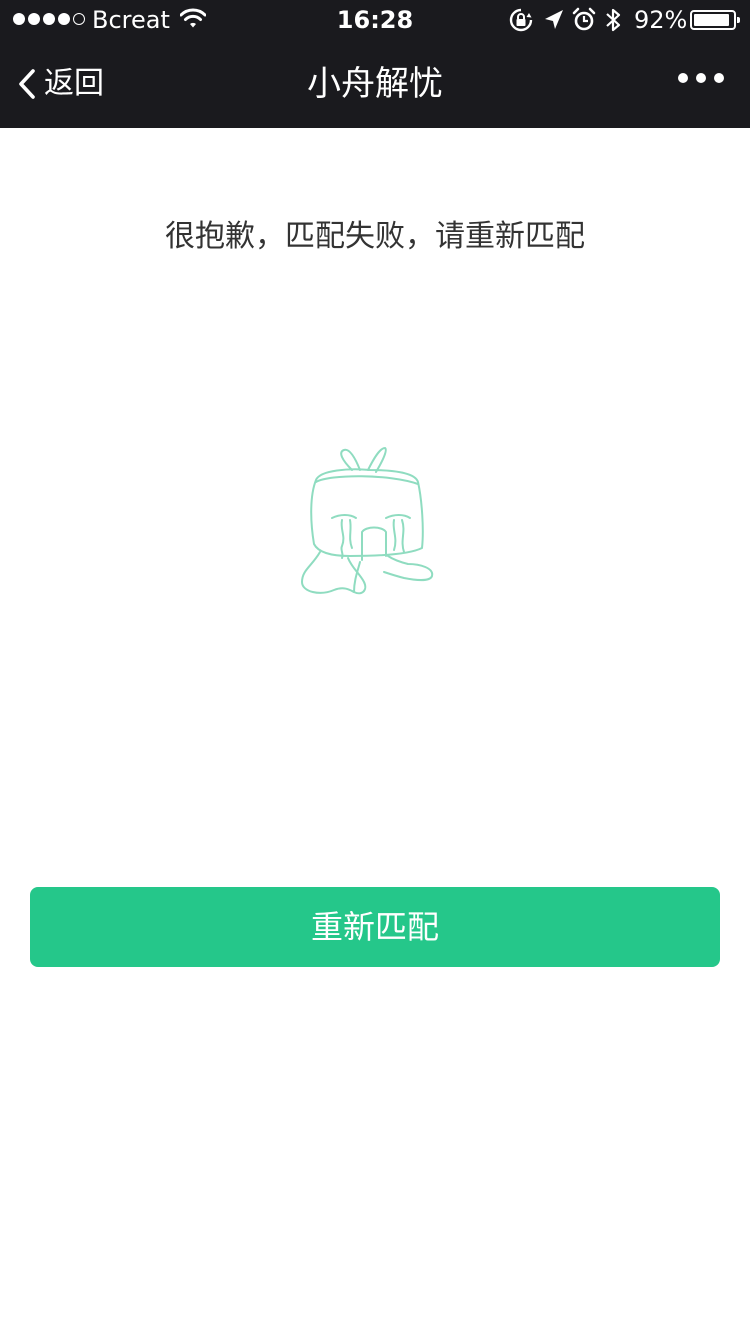 The width and height of the screenshot is (750, 1334). Describe the element at coordinates (584, 19) in the screenshot. I see `alarm-icon` at that location.